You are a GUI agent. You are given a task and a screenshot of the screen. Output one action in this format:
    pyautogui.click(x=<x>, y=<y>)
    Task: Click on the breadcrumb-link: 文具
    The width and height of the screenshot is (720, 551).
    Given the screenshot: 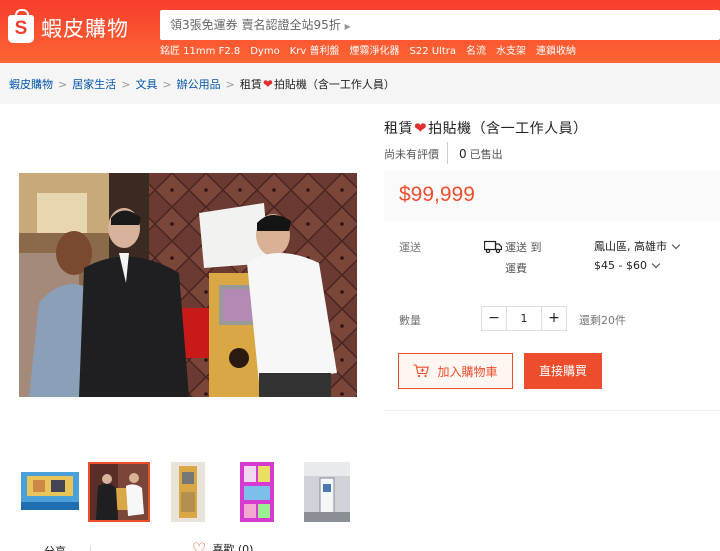 What is the action you would take?
    pyautogui.click(x=146, y=84)
    